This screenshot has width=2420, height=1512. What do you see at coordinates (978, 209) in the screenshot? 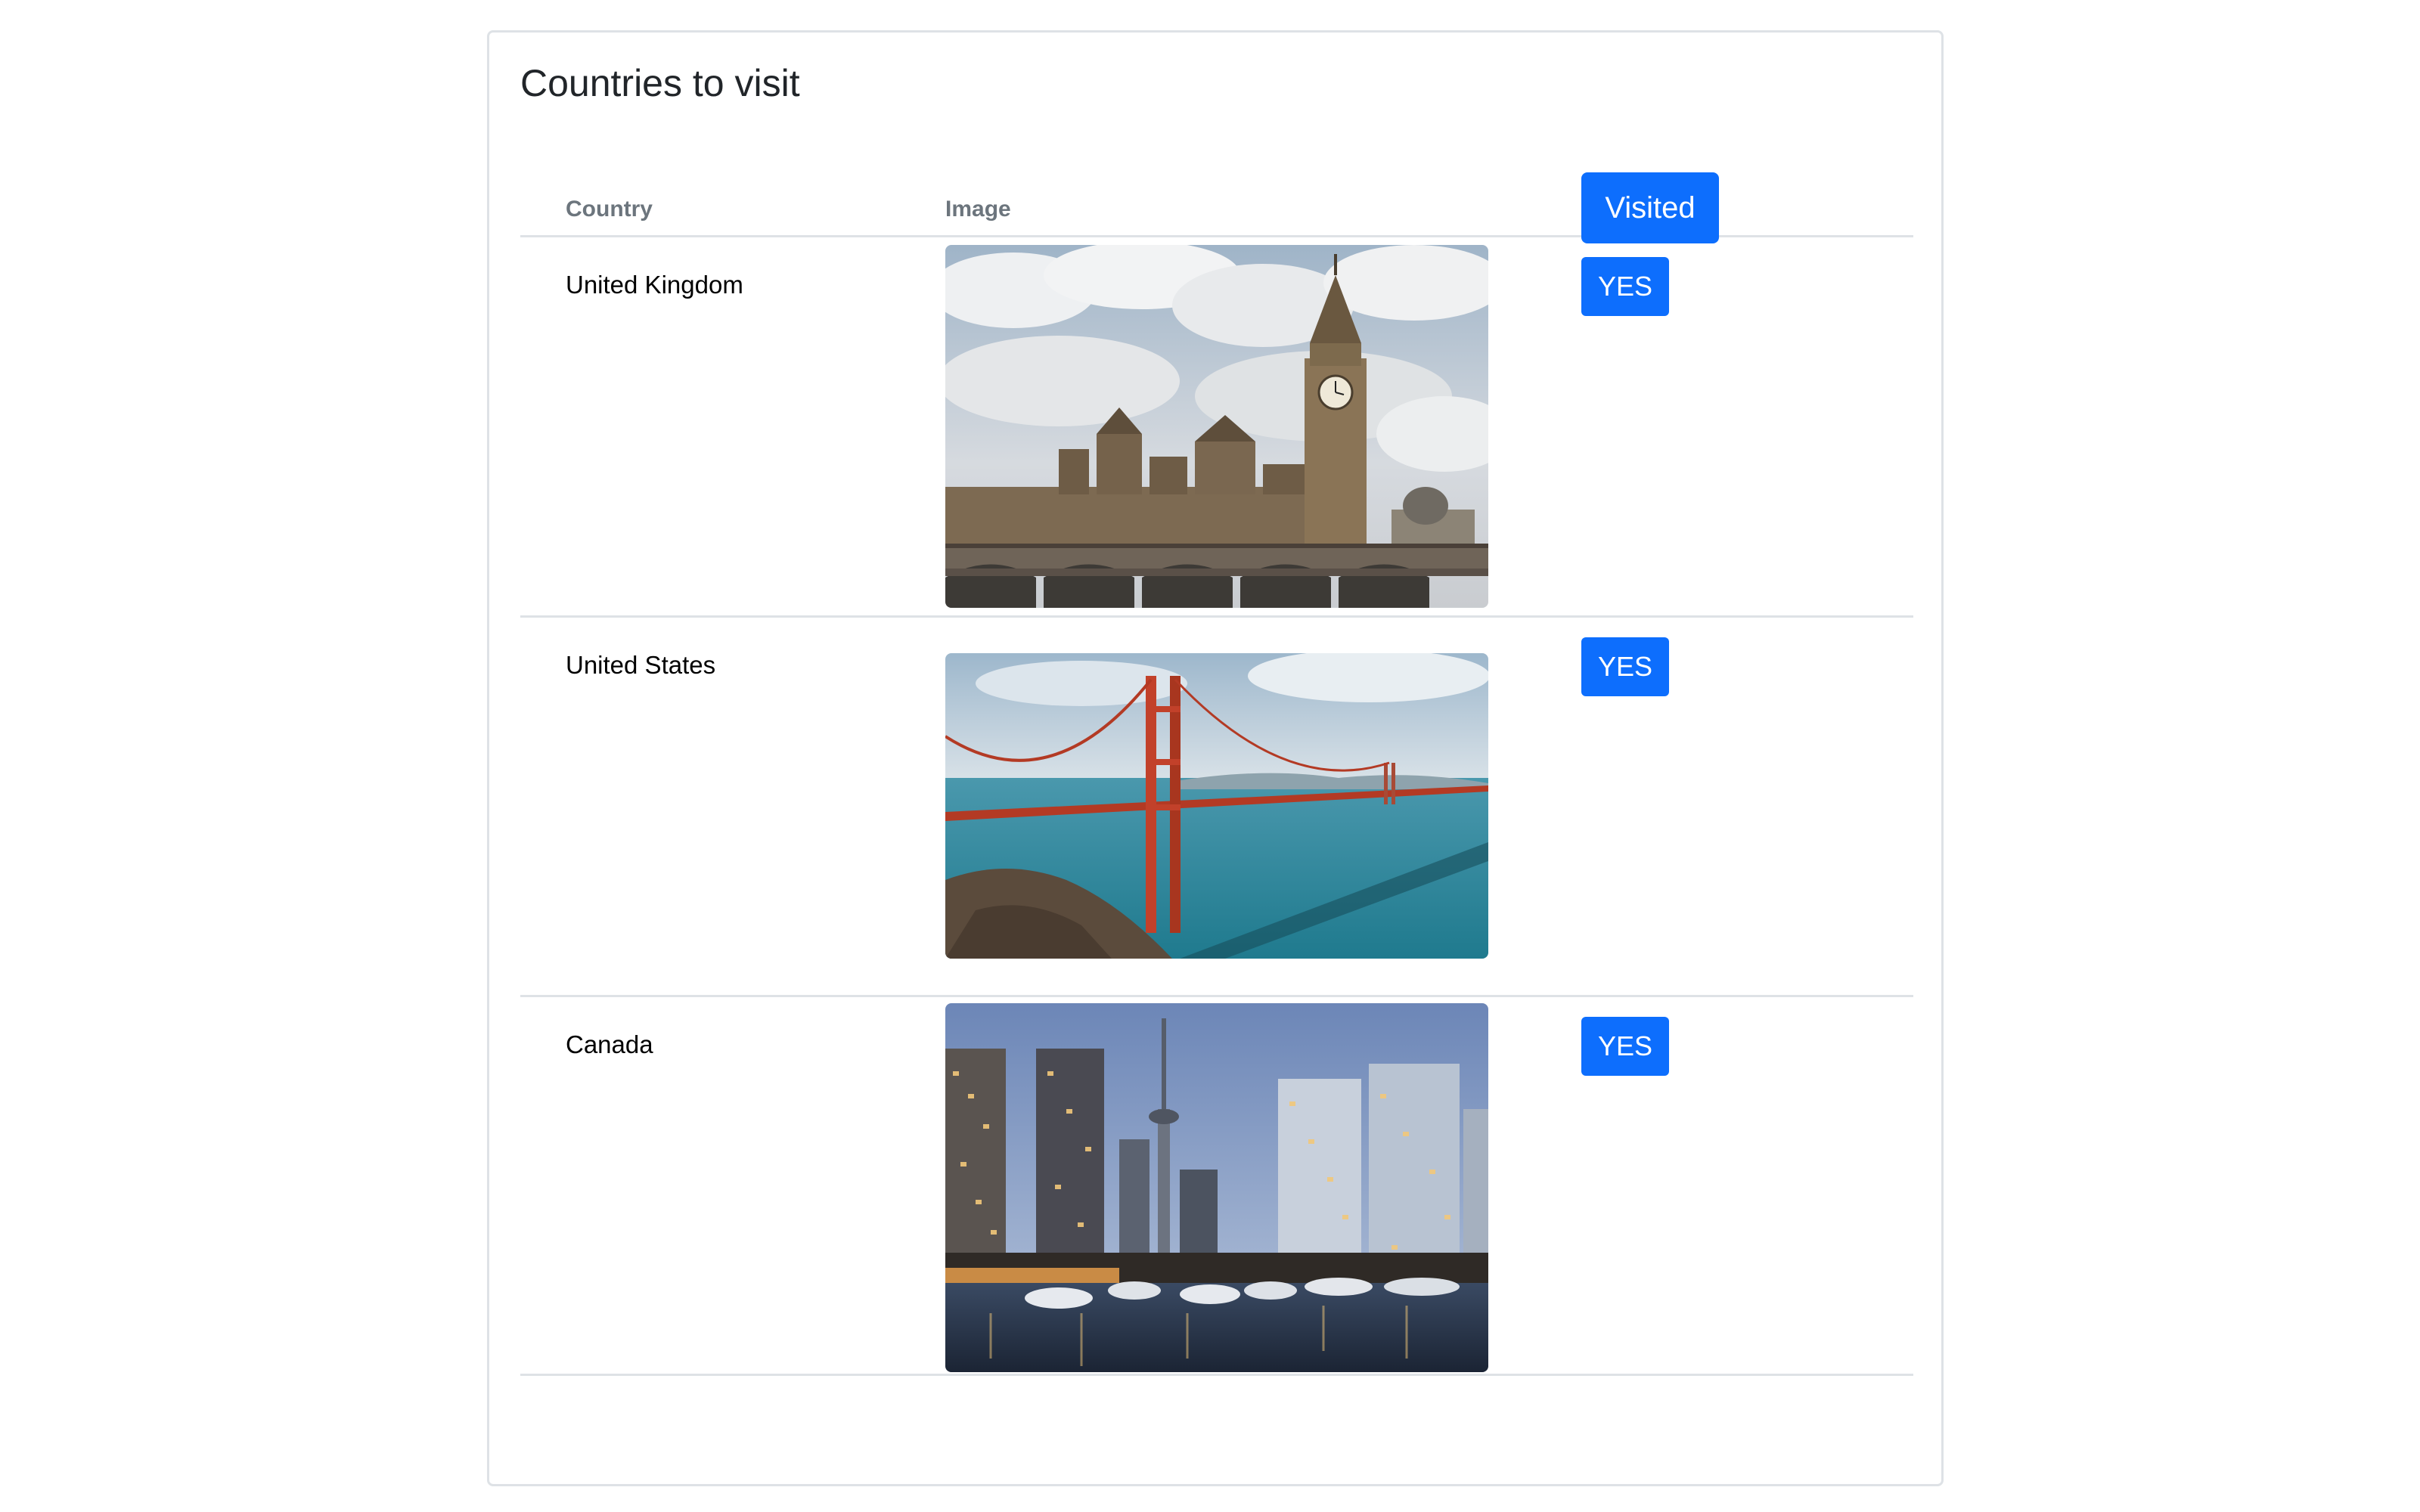
I see `column-header-image: Image` at bounding box center [978, 209].